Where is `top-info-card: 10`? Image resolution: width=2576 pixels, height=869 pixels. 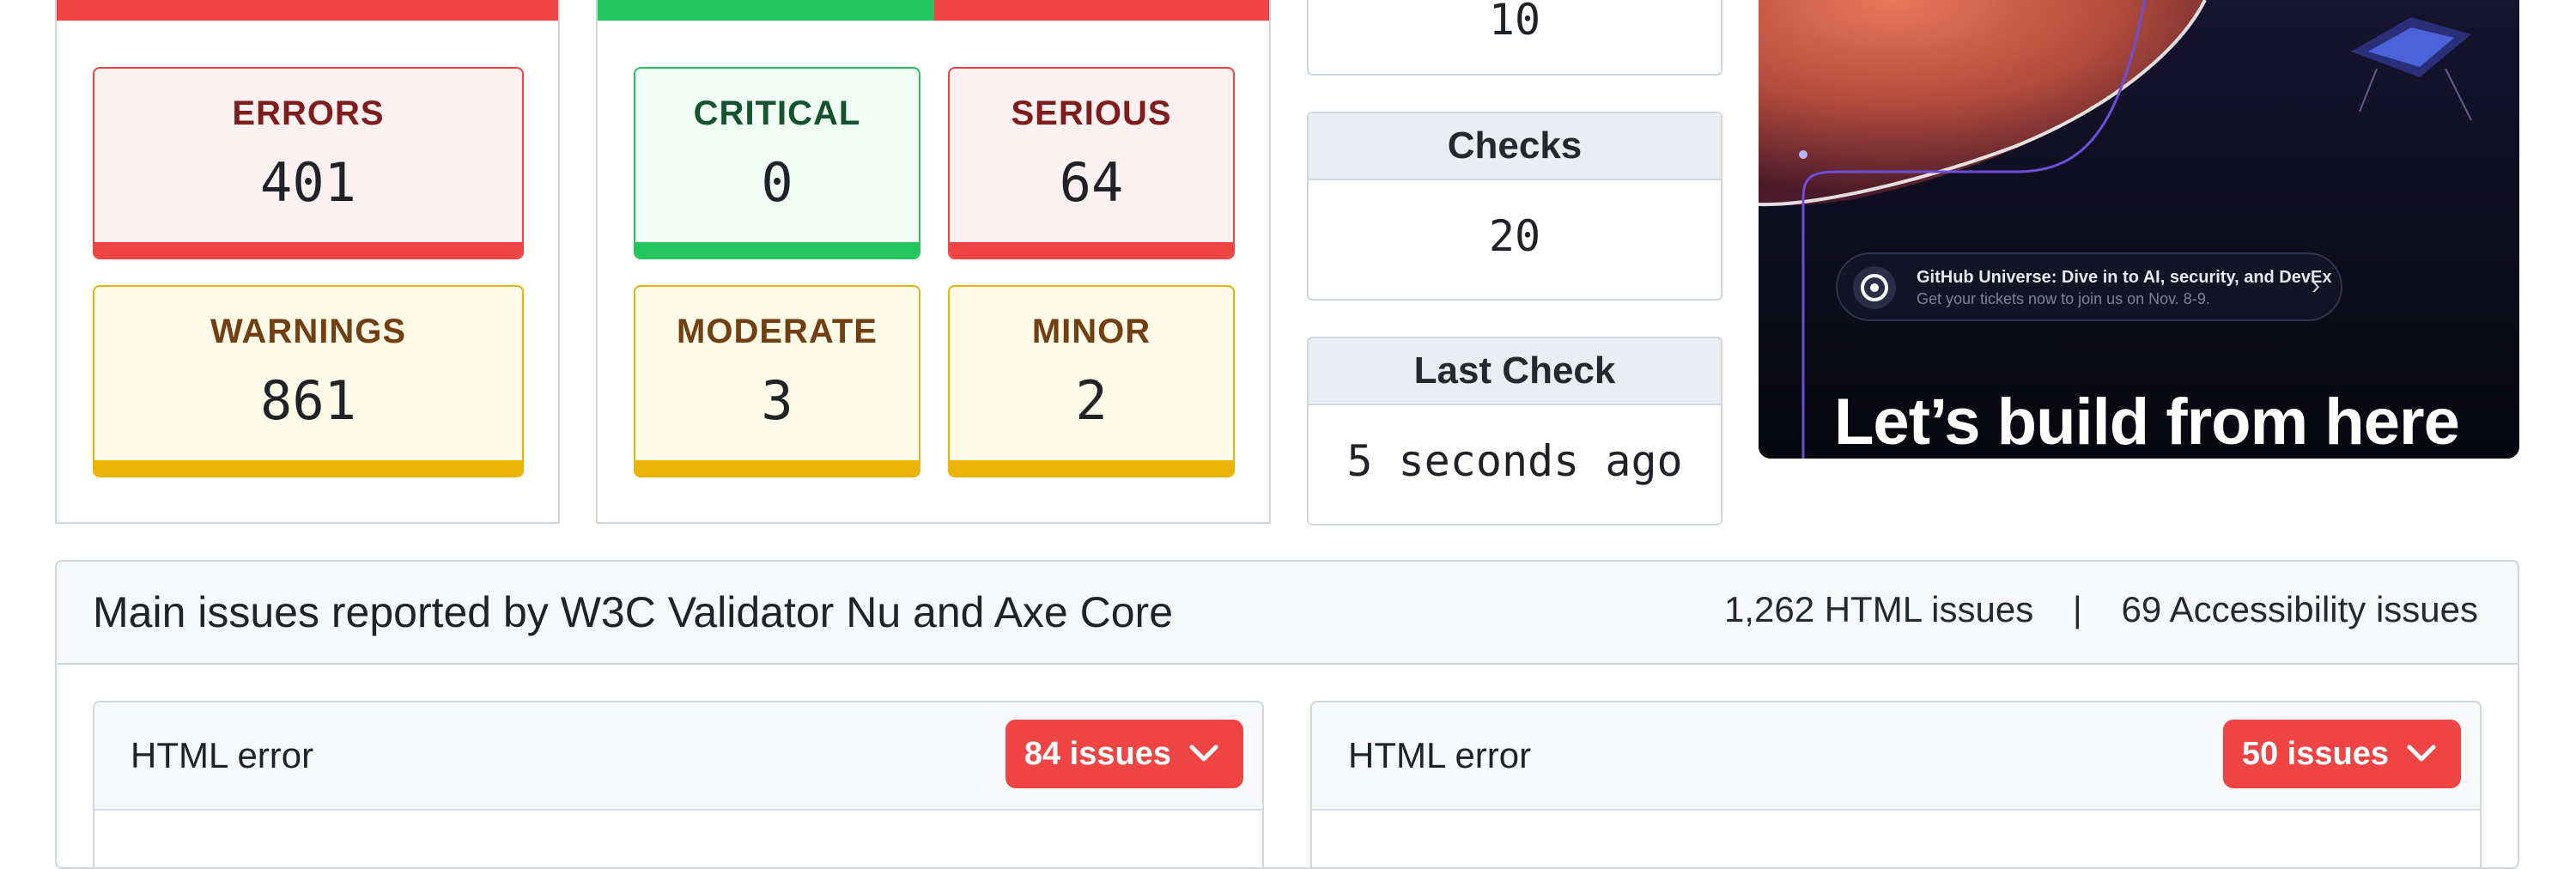 top-info-card: 10 is located at coordinates (1514, 38).